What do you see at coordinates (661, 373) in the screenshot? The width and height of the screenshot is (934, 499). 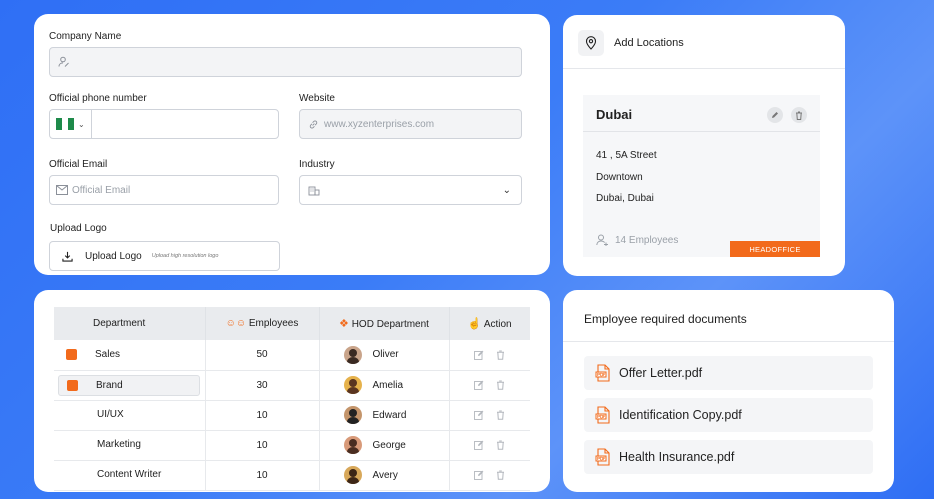 I see `document-name: Offer Letter.pdf` at bounding box center [661, 373].